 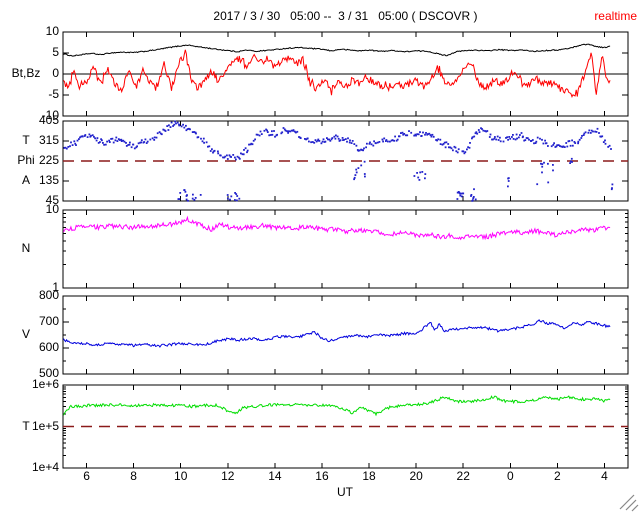 I want to click on x-tick-label: 12, so click(x=228, y=476).